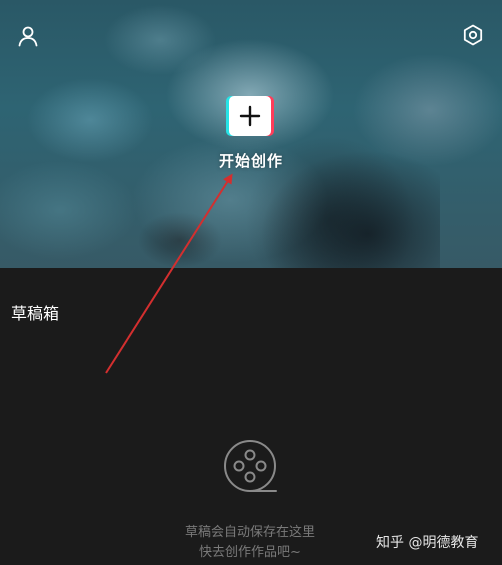 This screenshot has width=502, height=565. I want to click on settings-button, so click(473, 35).